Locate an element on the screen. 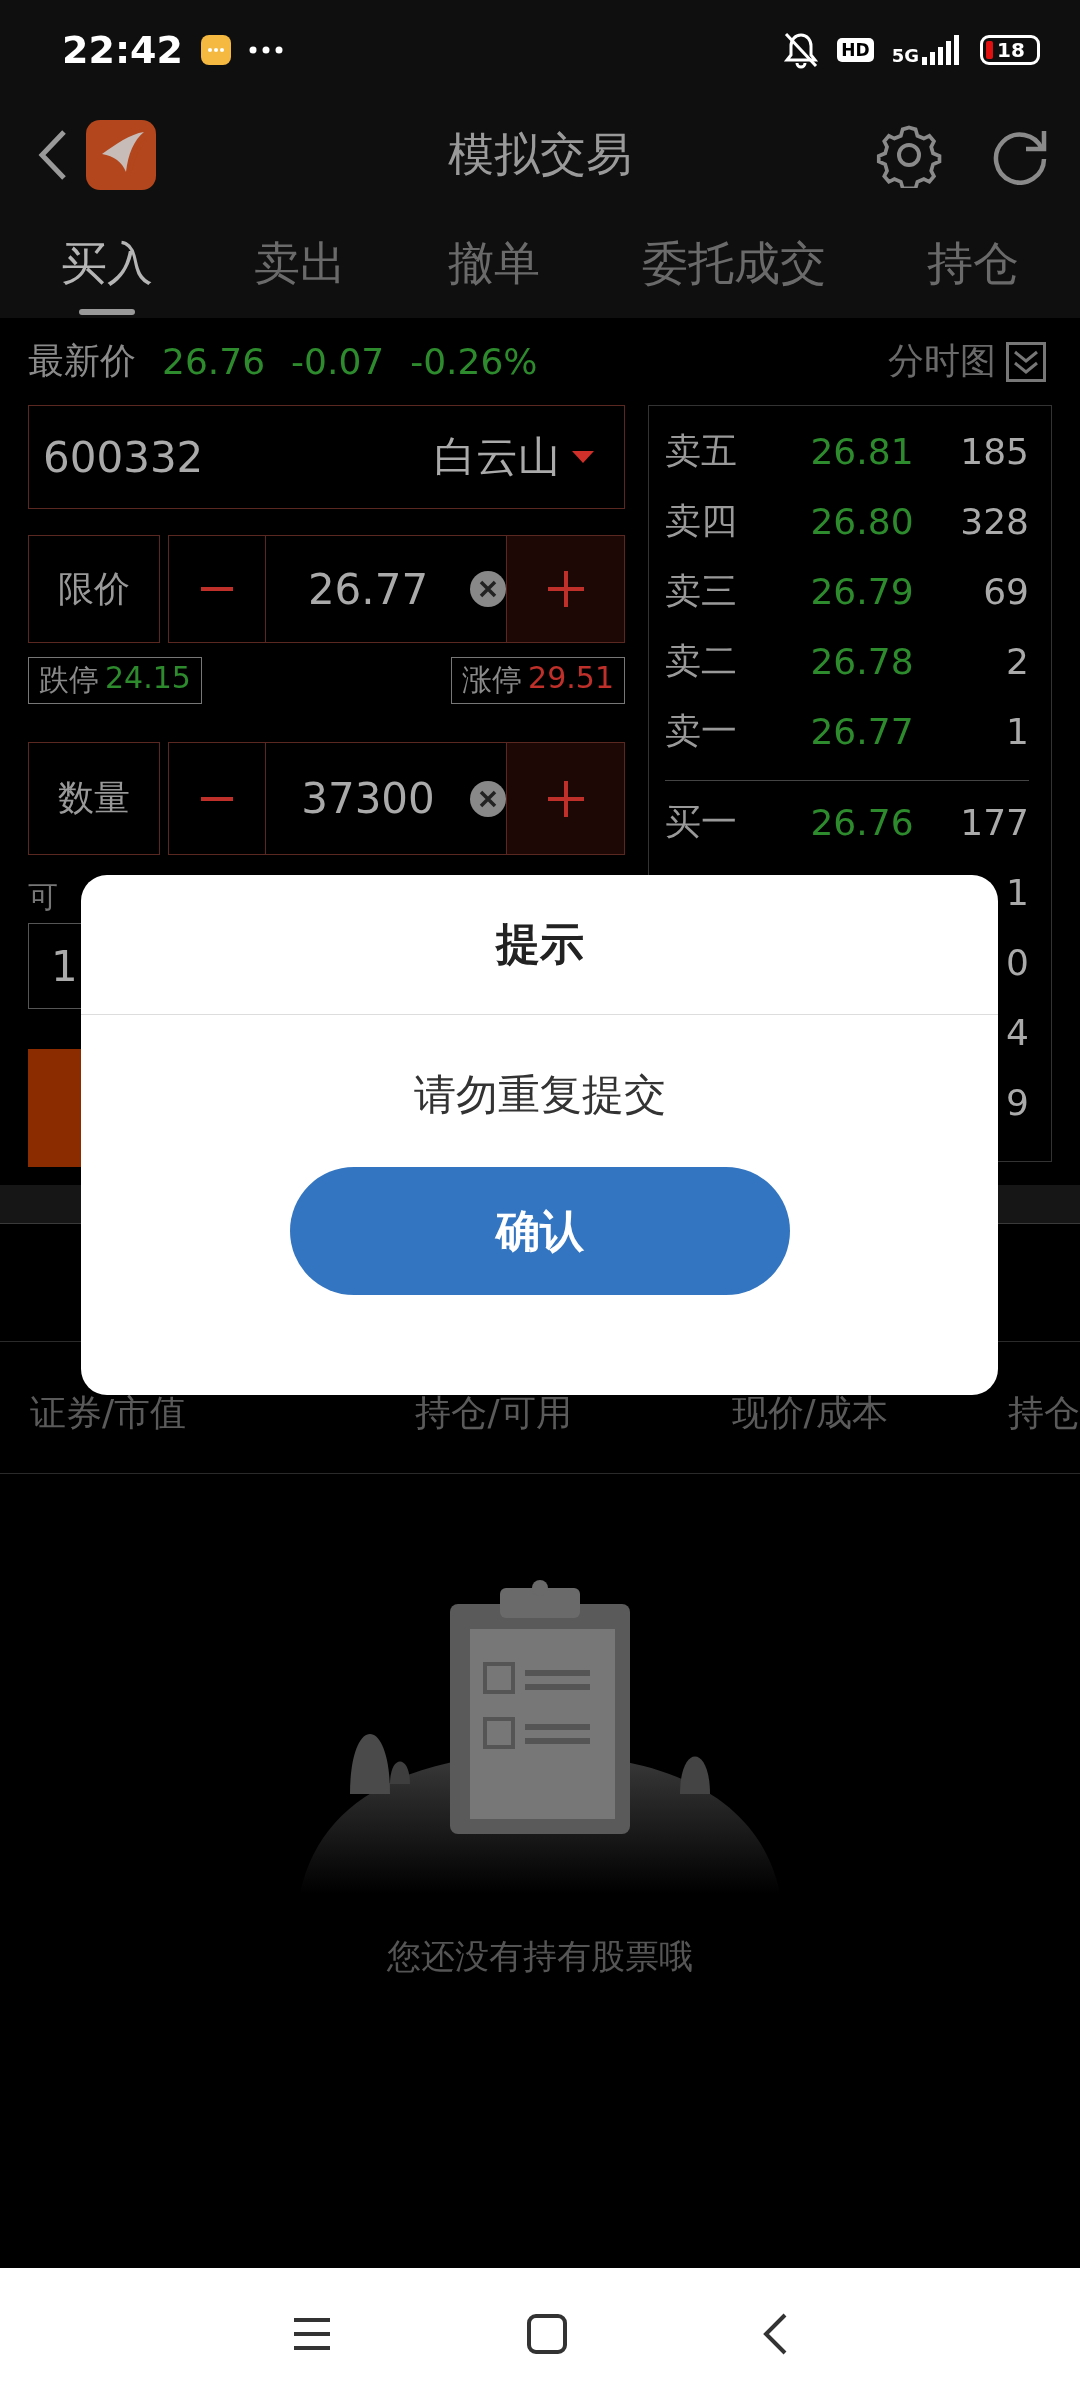 This screenshot has width=1080, height=2400. column-header: 持仓/可用 is located at coordinates (493, 1413).